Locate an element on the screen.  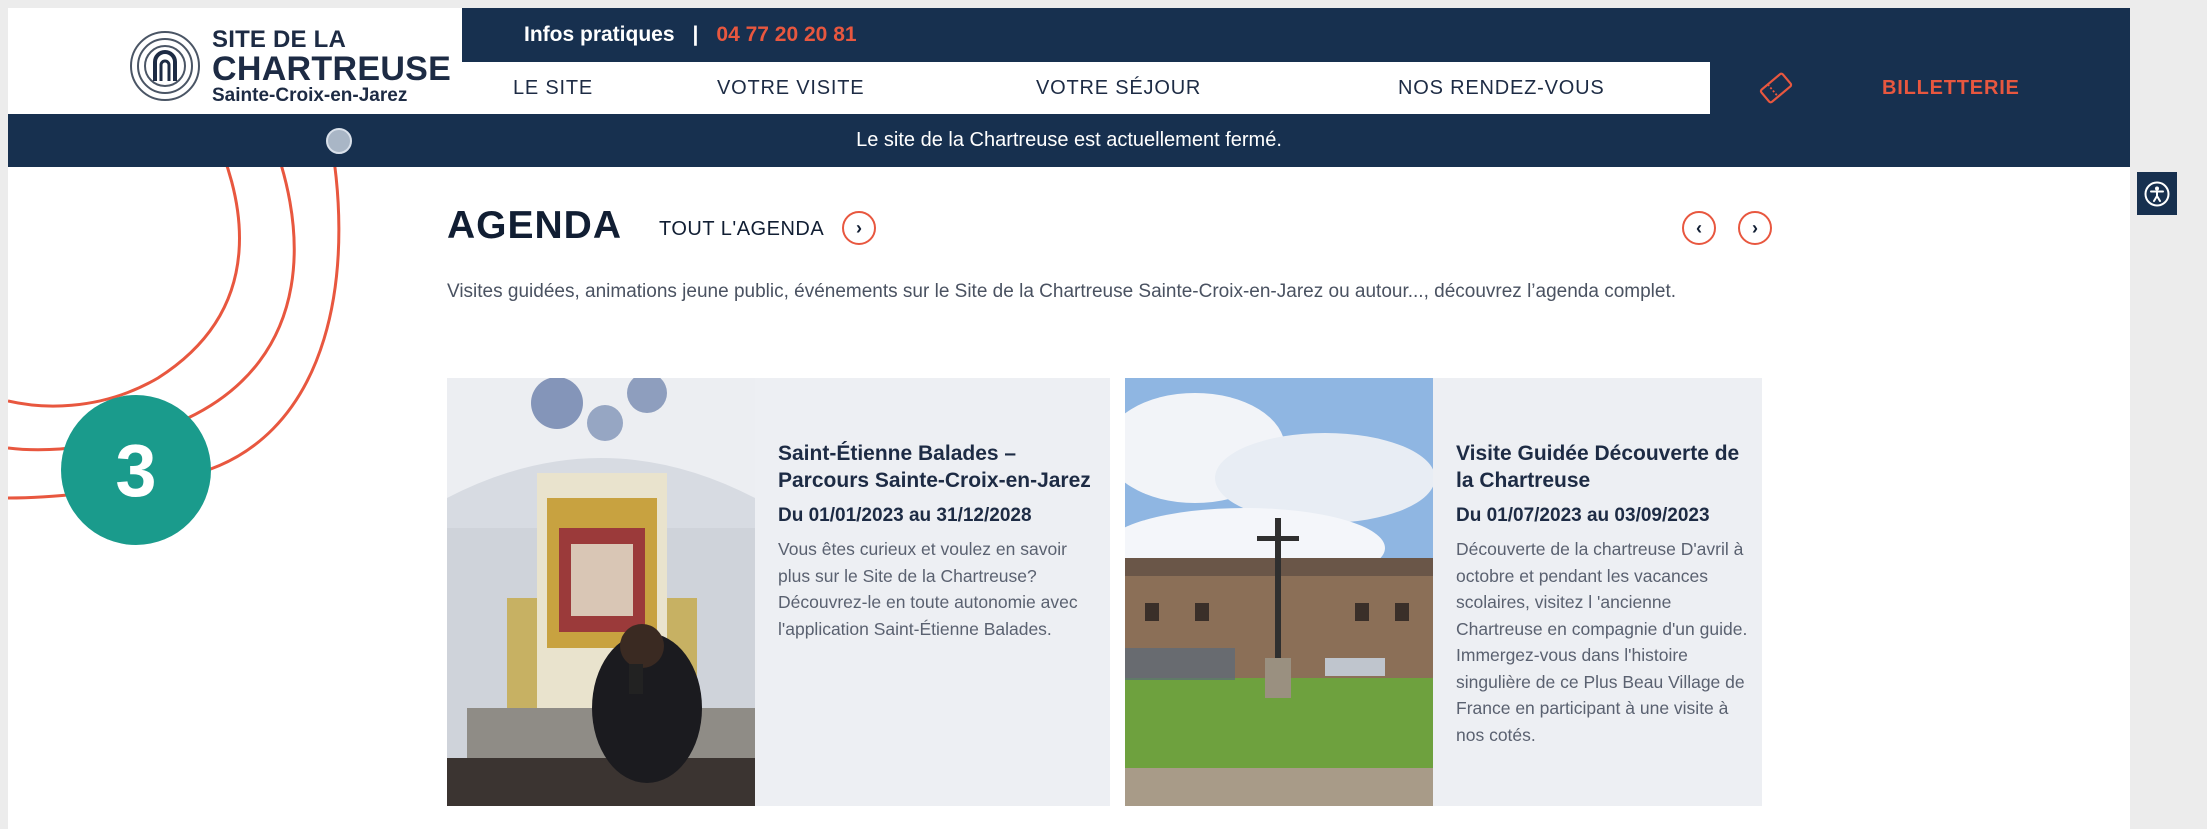
billetterie-button: BILLETTERIE is located at coordinates (1920, 88).